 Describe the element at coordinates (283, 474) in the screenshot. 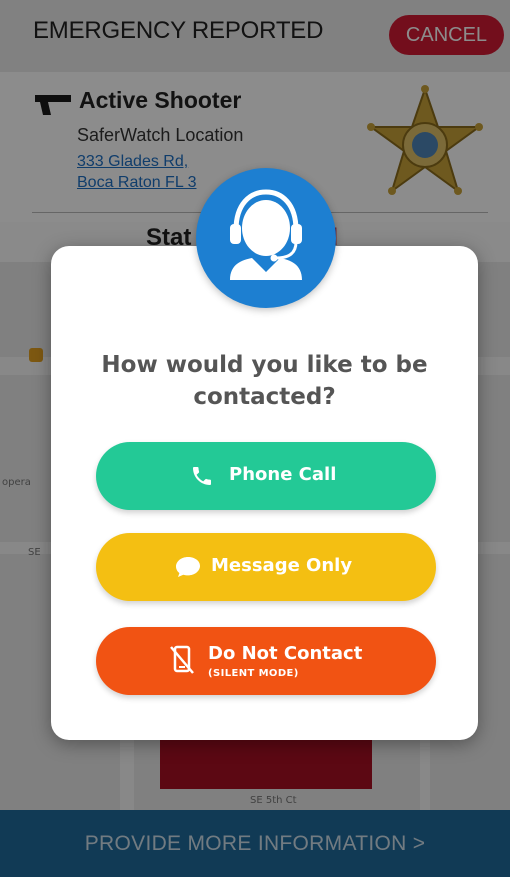

I see `phone-call-label: Phone Call` at that location.